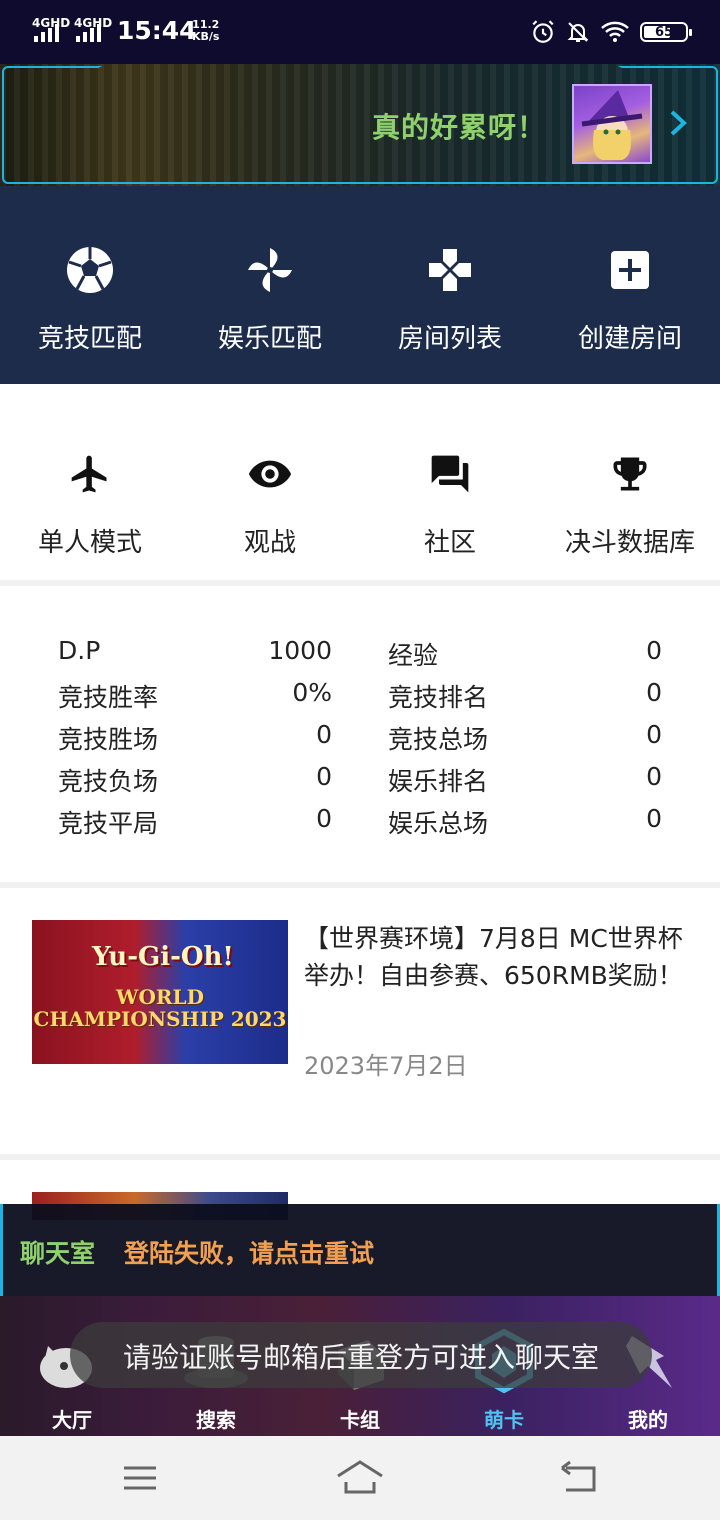 This screenshot has height=1520, width=720. Describe the element at coordinates (630, 474) in the screenshot. I see `trophy-icon` at that location.